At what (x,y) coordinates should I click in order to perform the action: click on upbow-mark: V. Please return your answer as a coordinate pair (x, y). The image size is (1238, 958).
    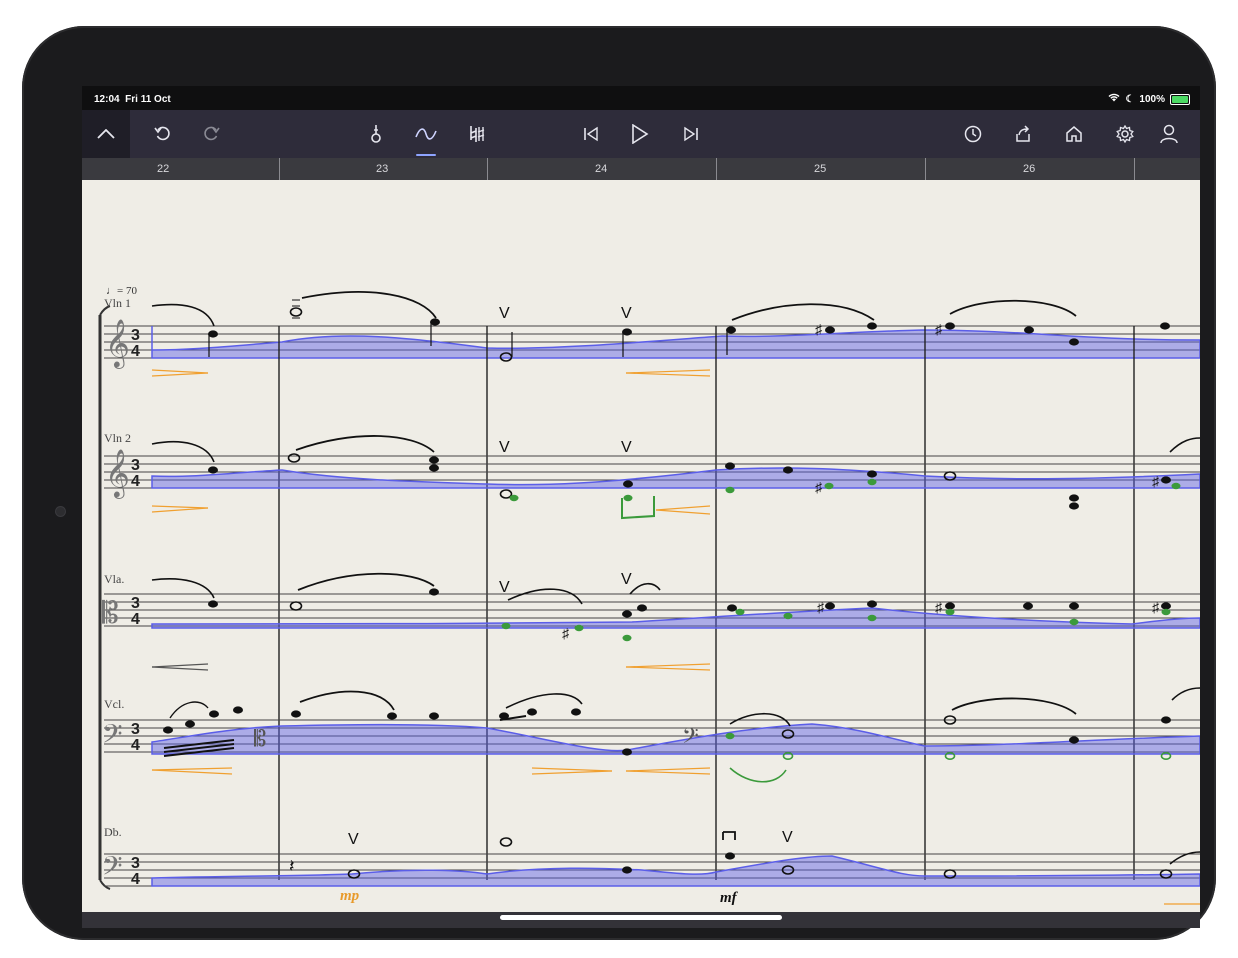
    Looking at the image, I should click on (353, 839).